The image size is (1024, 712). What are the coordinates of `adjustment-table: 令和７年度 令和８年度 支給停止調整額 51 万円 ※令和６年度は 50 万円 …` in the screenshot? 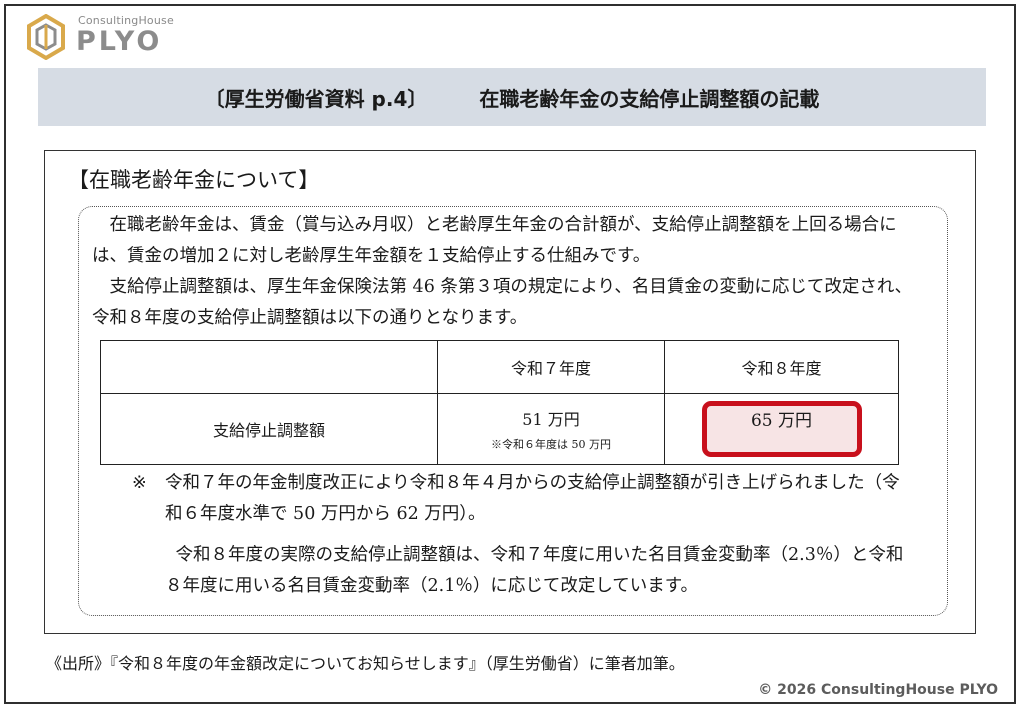 It's located at (499, 402).